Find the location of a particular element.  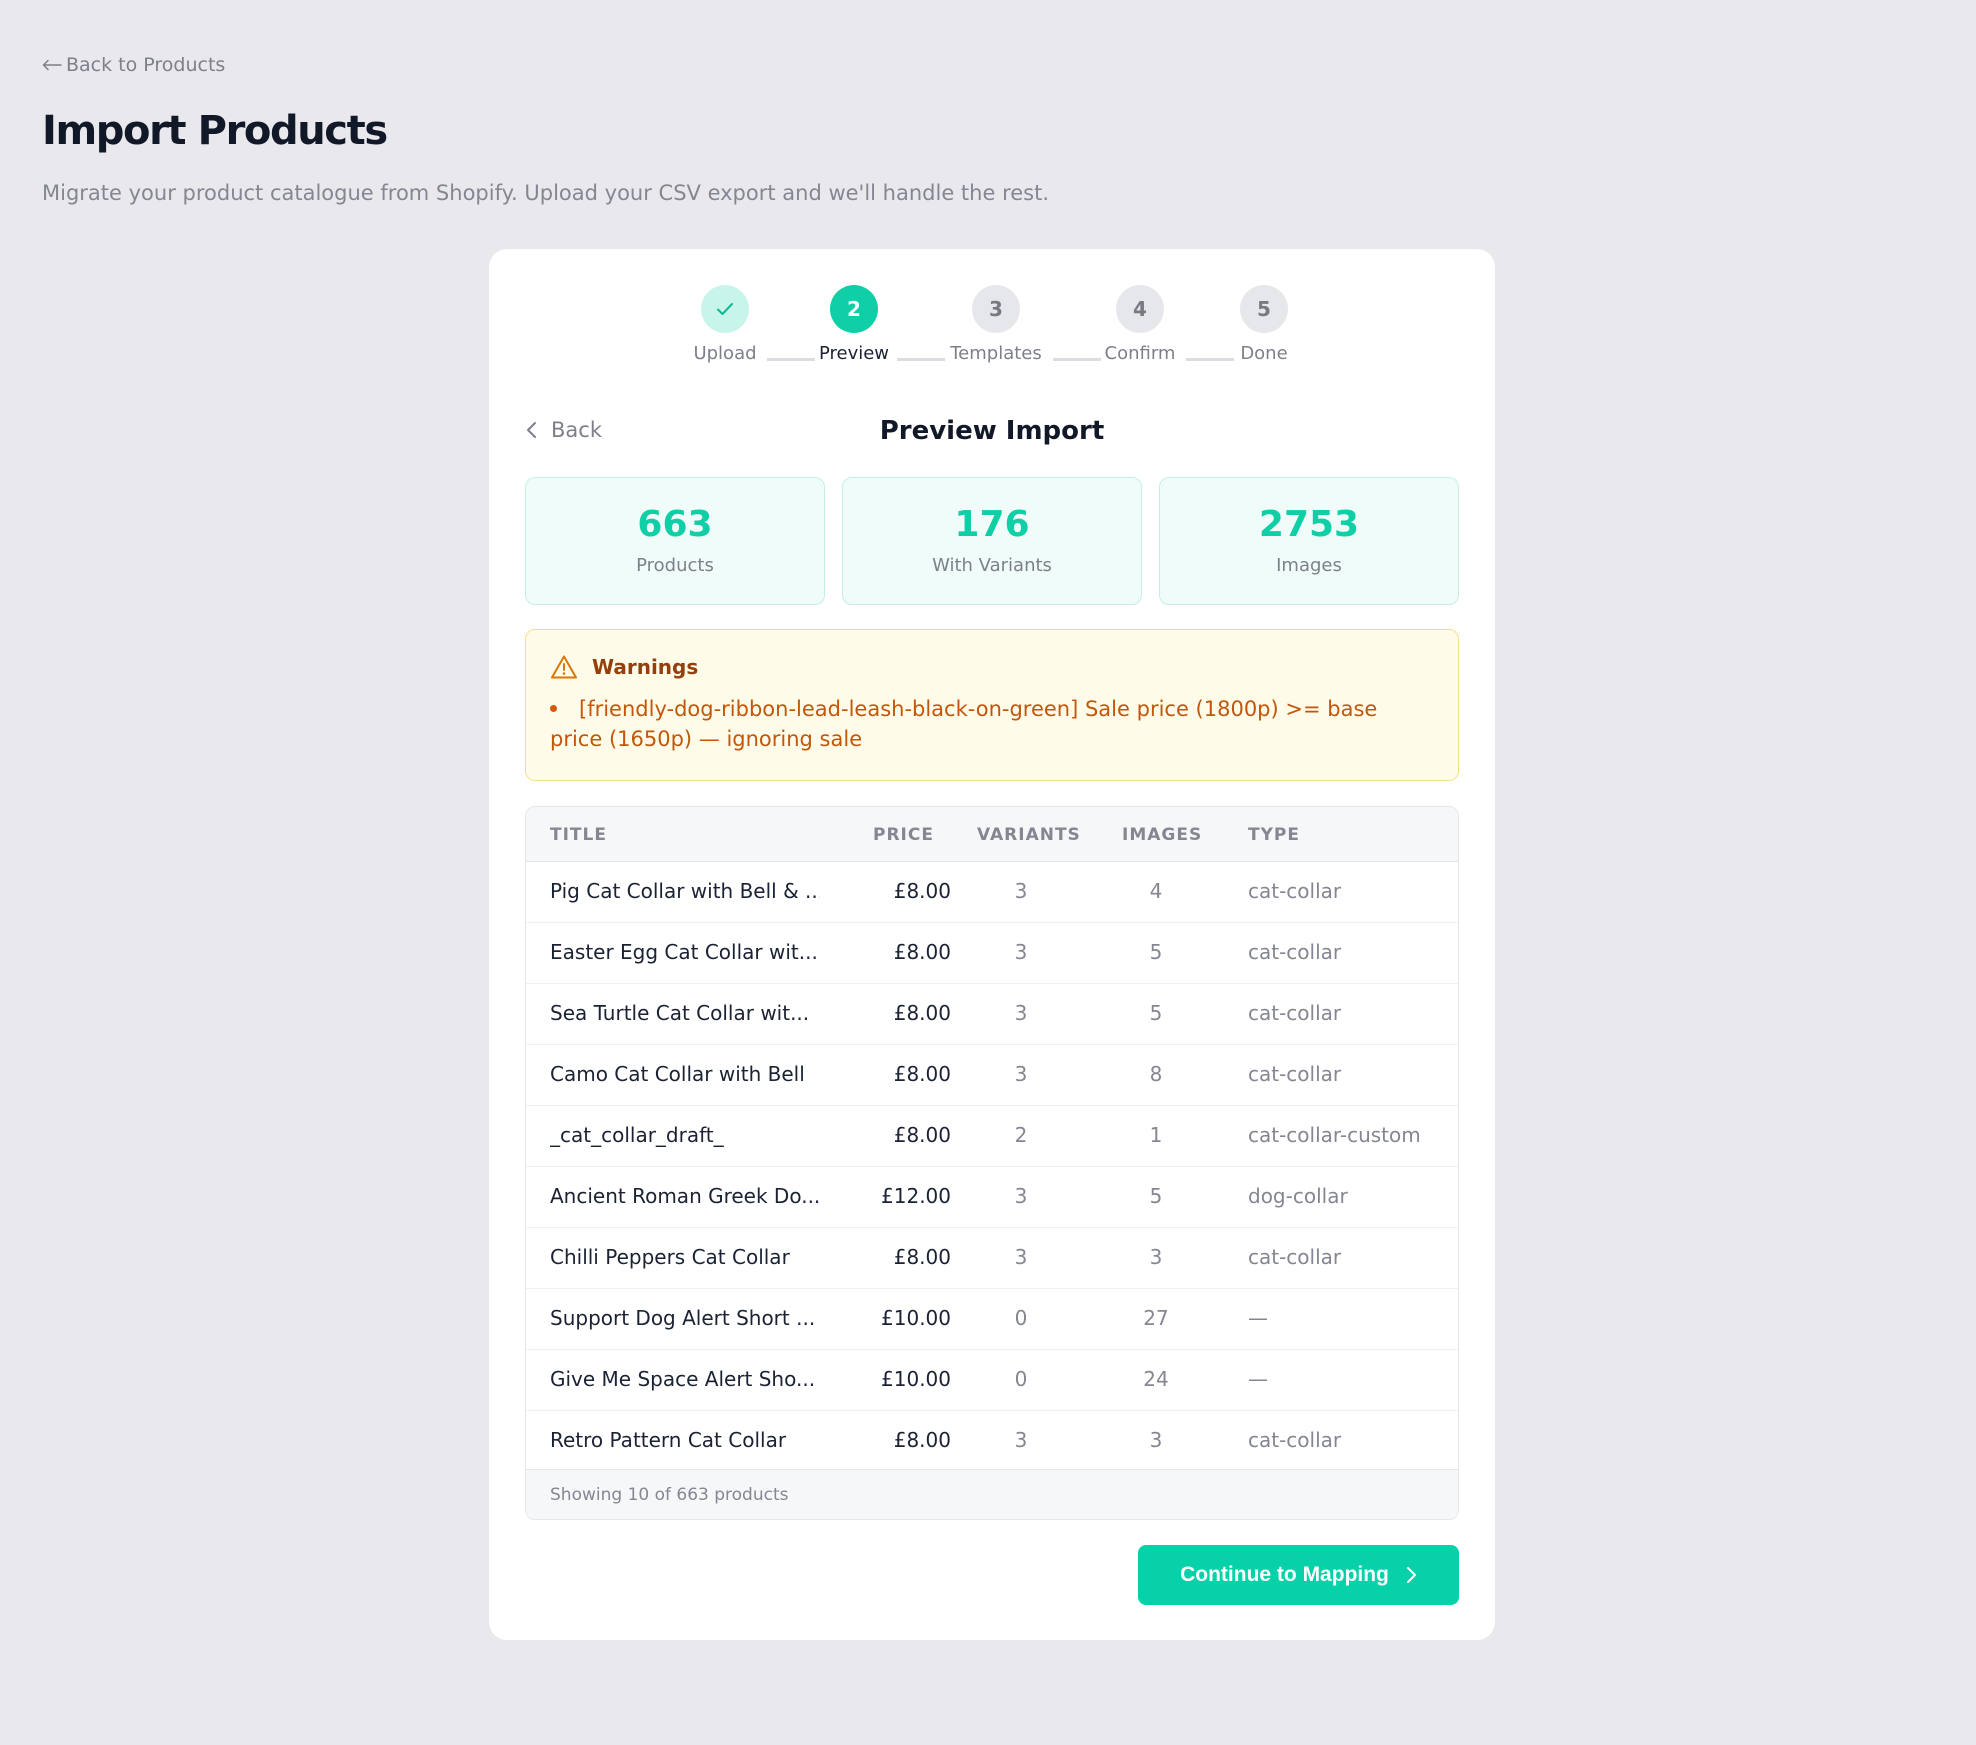

cell-images: 27 is located at coordinates (1156, 1318).